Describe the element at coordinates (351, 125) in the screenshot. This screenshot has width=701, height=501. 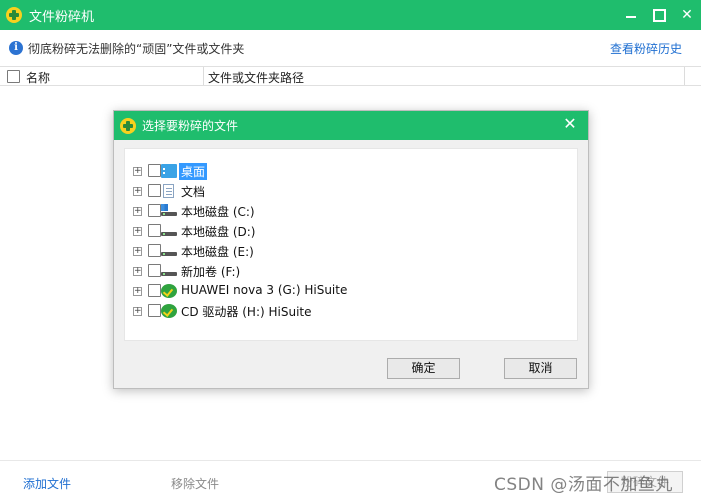
I see `dialog-title-bar: 选择要粉碎的文件 ✕` at that location.